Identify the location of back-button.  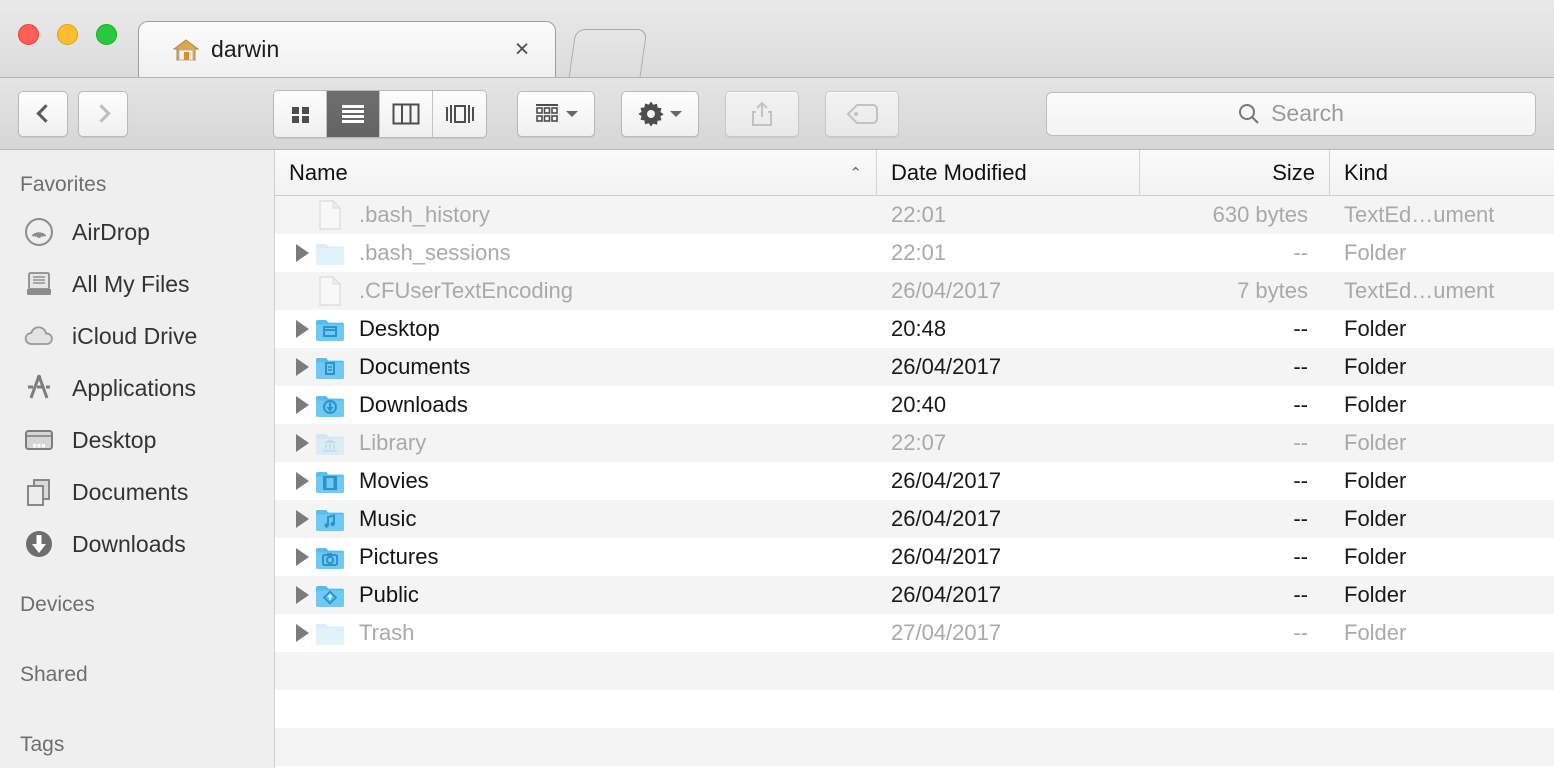
(43, 113).